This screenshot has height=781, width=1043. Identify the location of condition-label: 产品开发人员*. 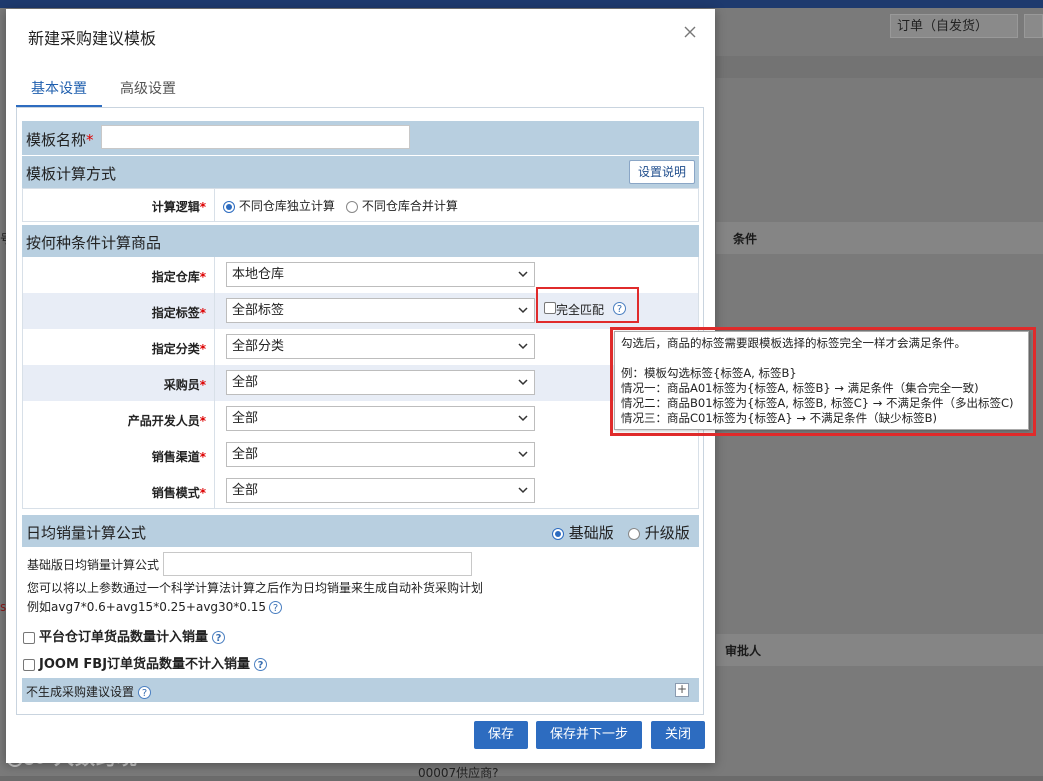
(166, 421).